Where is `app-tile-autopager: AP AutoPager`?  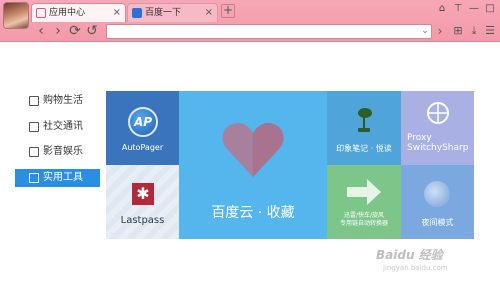 app-tile-autopager: AP AutoPager is located at coordinates (142, 128).